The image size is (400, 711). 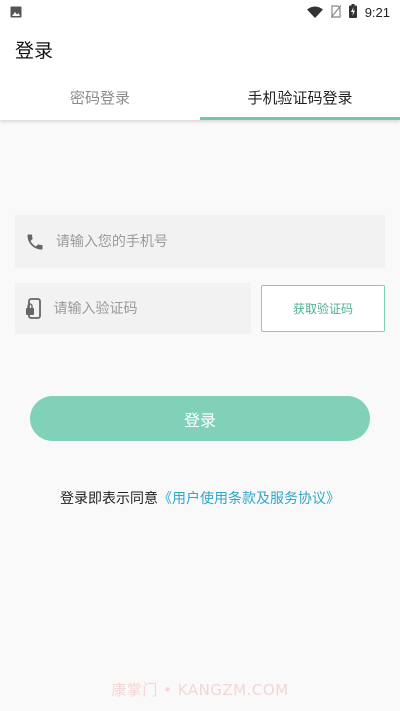 I want to click on wifi-icon, so click(x=314, y=12).